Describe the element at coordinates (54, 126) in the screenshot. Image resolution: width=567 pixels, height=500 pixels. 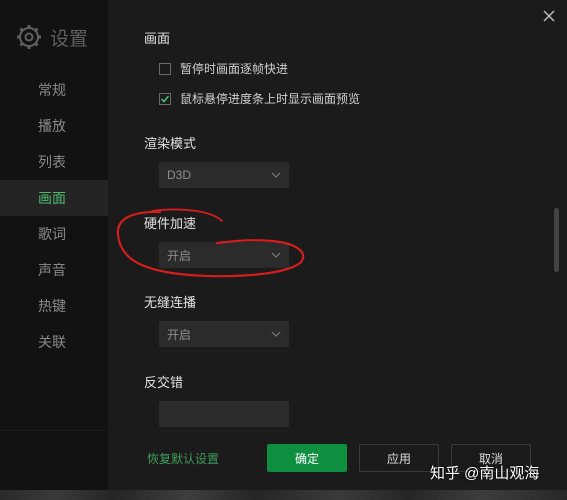
I see `sidebar-item-playback: 播放` at that location.